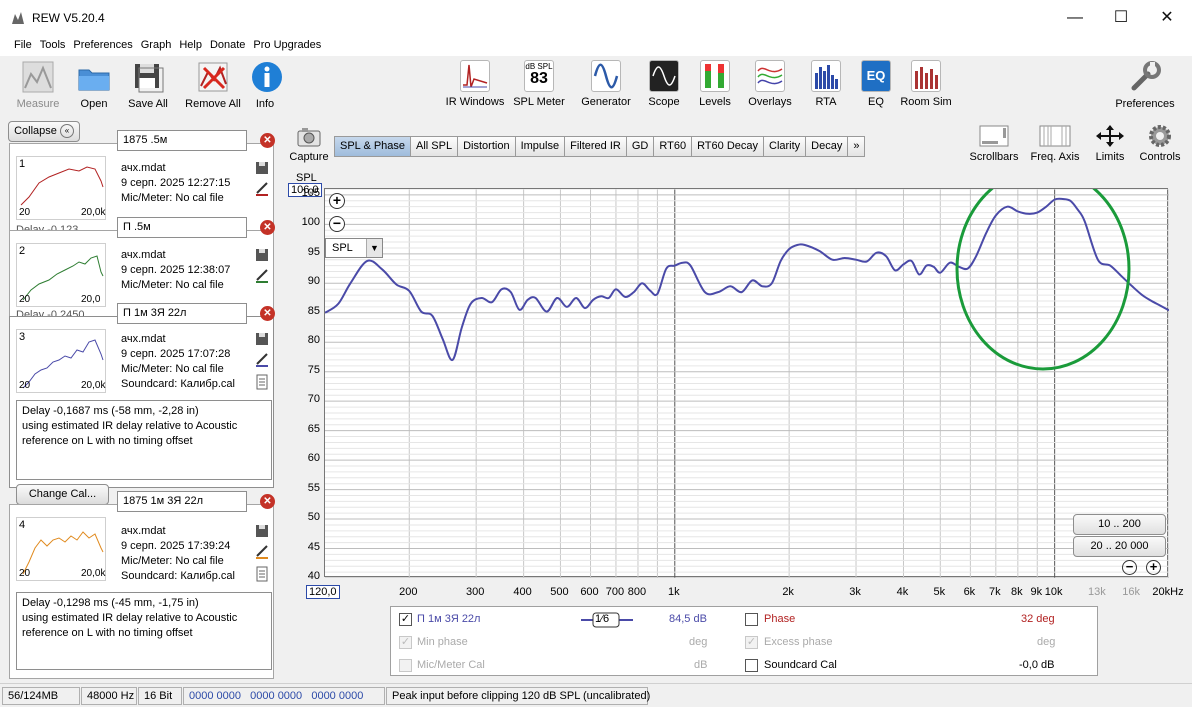 This screenshot has height=707, width=1192. What do you see at coordinates (323, 592) in the screenshot?
I see `x-left-value-field: 120,0` at bounding box center [323, 592].